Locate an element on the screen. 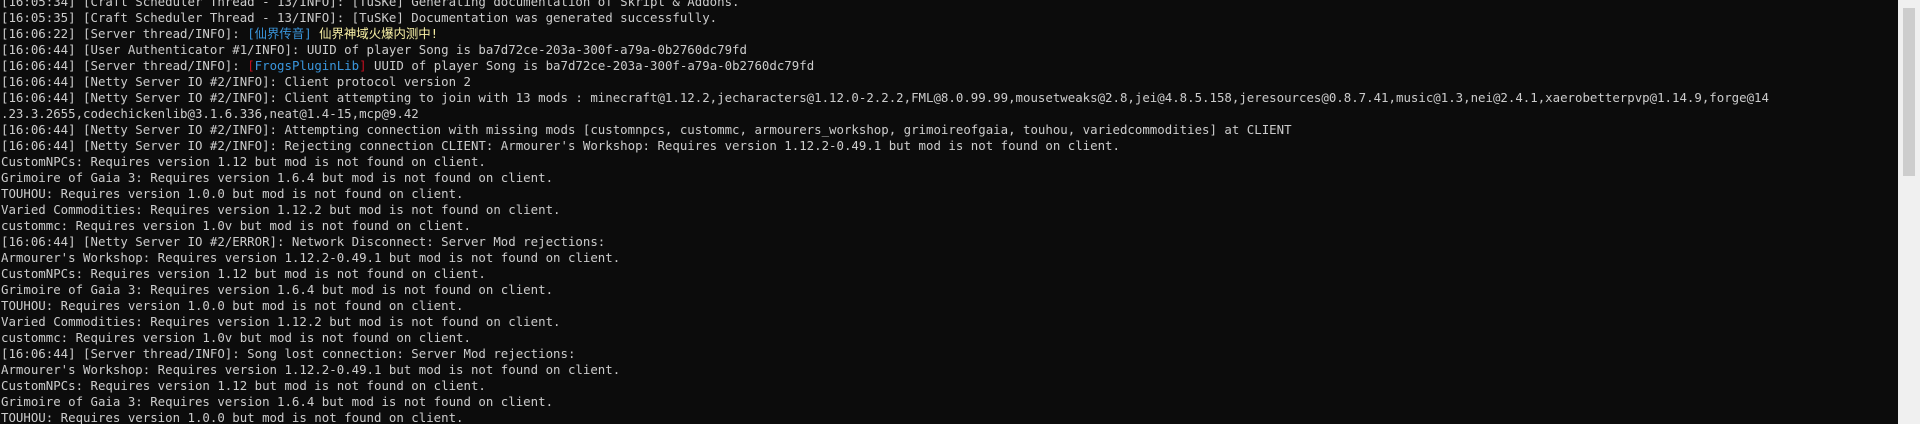  vertical-scrollbar is located at coordinates (1909, 212).